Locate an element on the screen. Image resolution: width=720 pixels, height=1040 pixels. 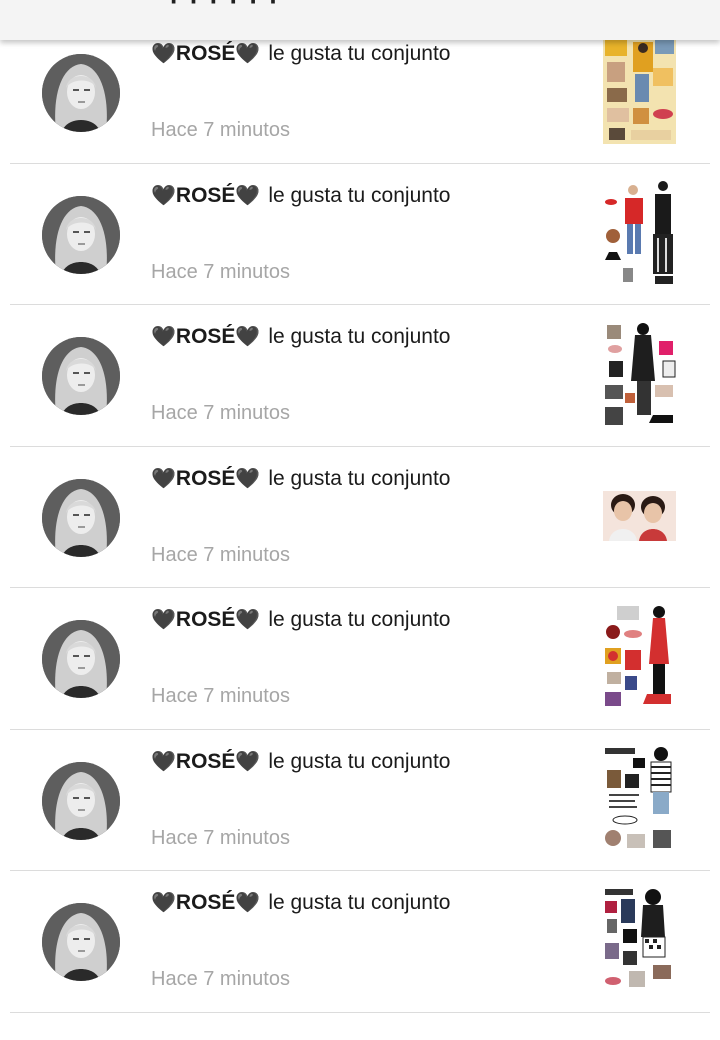
top-app-bar: · · · · · · is located at coordinates (360, 20).